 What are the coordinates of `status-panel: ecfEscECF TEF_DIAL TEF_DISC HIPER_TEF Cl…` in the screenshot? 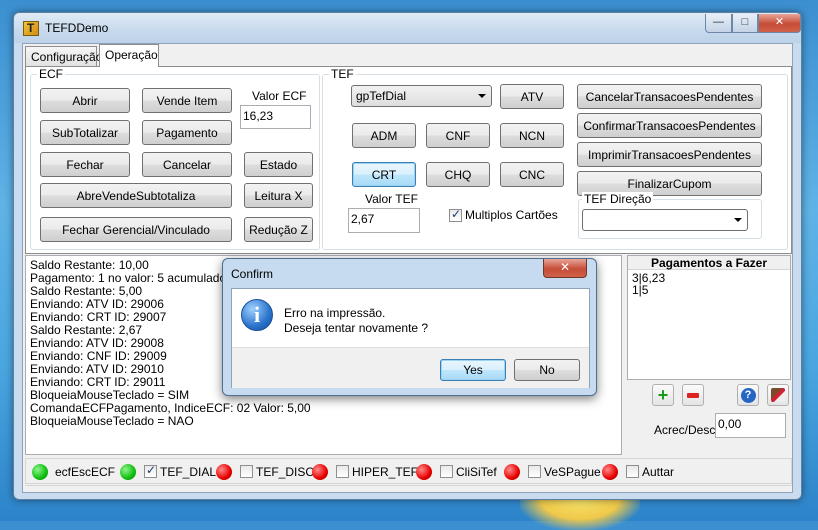 It's located at (408, 471).